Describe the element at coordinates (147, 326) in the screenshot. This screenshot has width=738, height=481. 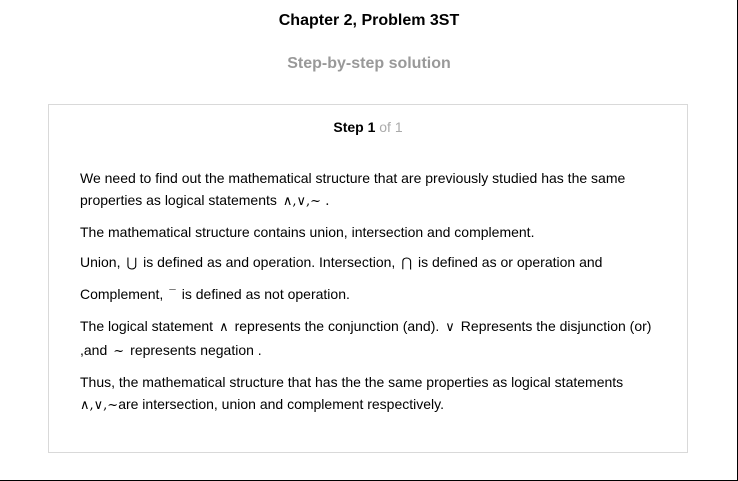
I see `p5-text-a: The logical statement` at that location.